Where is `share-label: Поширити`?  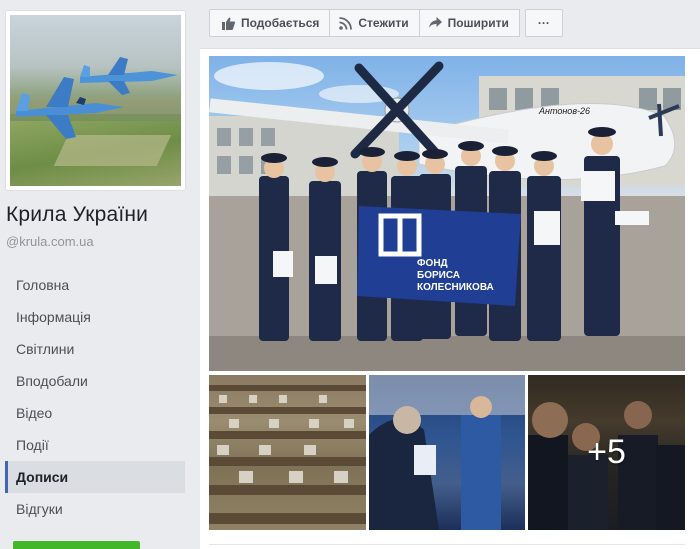 share-label: Поширити is located at coordinates (478, 23).